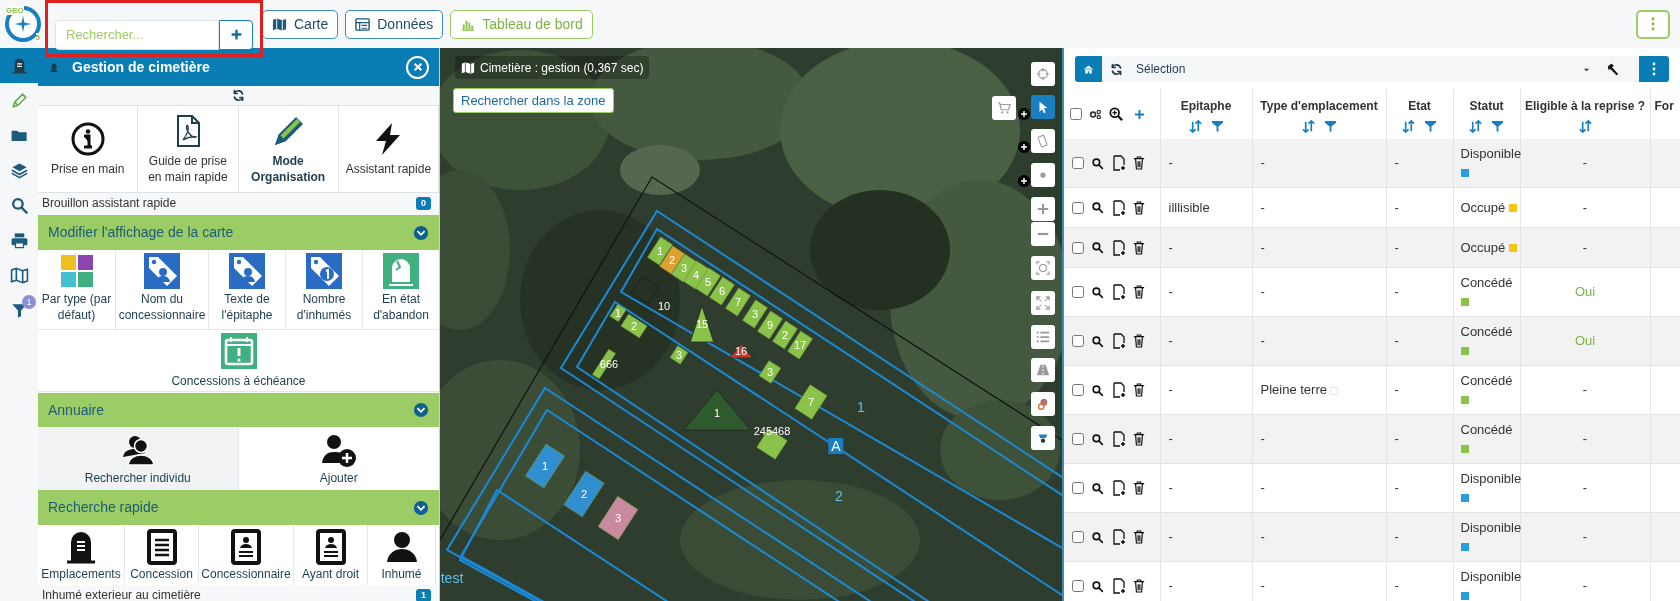 This screenshot has height=601, width=1680. What do you see at coordinates (401, 290) in the screenshot?
I see `menu-tile: En état d'abandon` at bounding box center [401, 290].